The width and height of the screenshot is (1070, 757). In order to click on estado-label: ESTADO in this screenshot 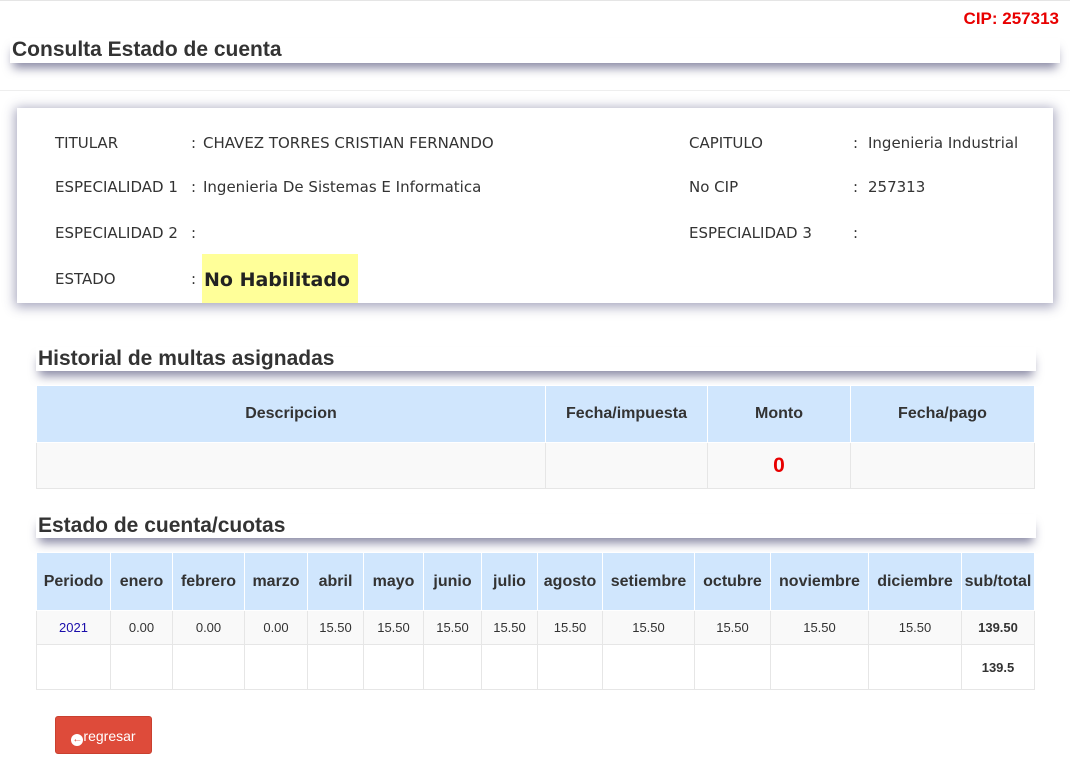, I will do `click(85, 279)`.